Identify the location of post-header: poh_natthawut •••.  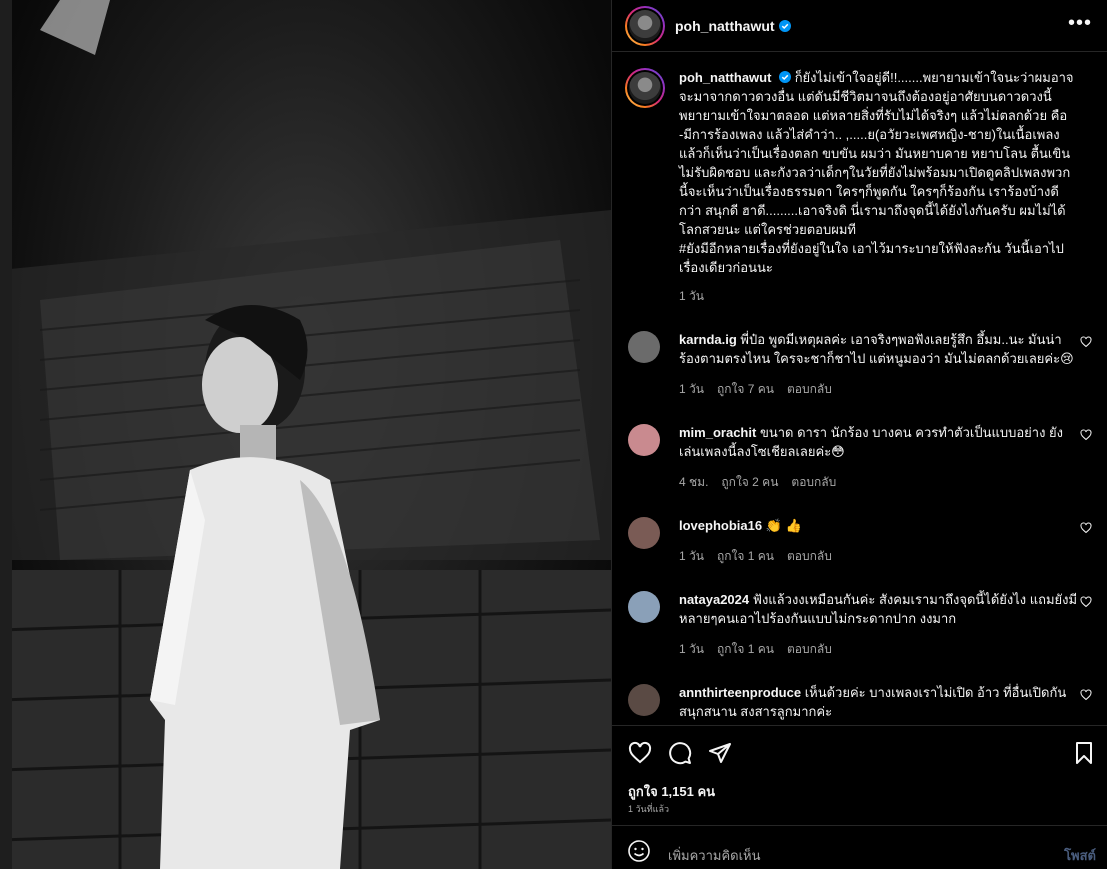
(859, 26).